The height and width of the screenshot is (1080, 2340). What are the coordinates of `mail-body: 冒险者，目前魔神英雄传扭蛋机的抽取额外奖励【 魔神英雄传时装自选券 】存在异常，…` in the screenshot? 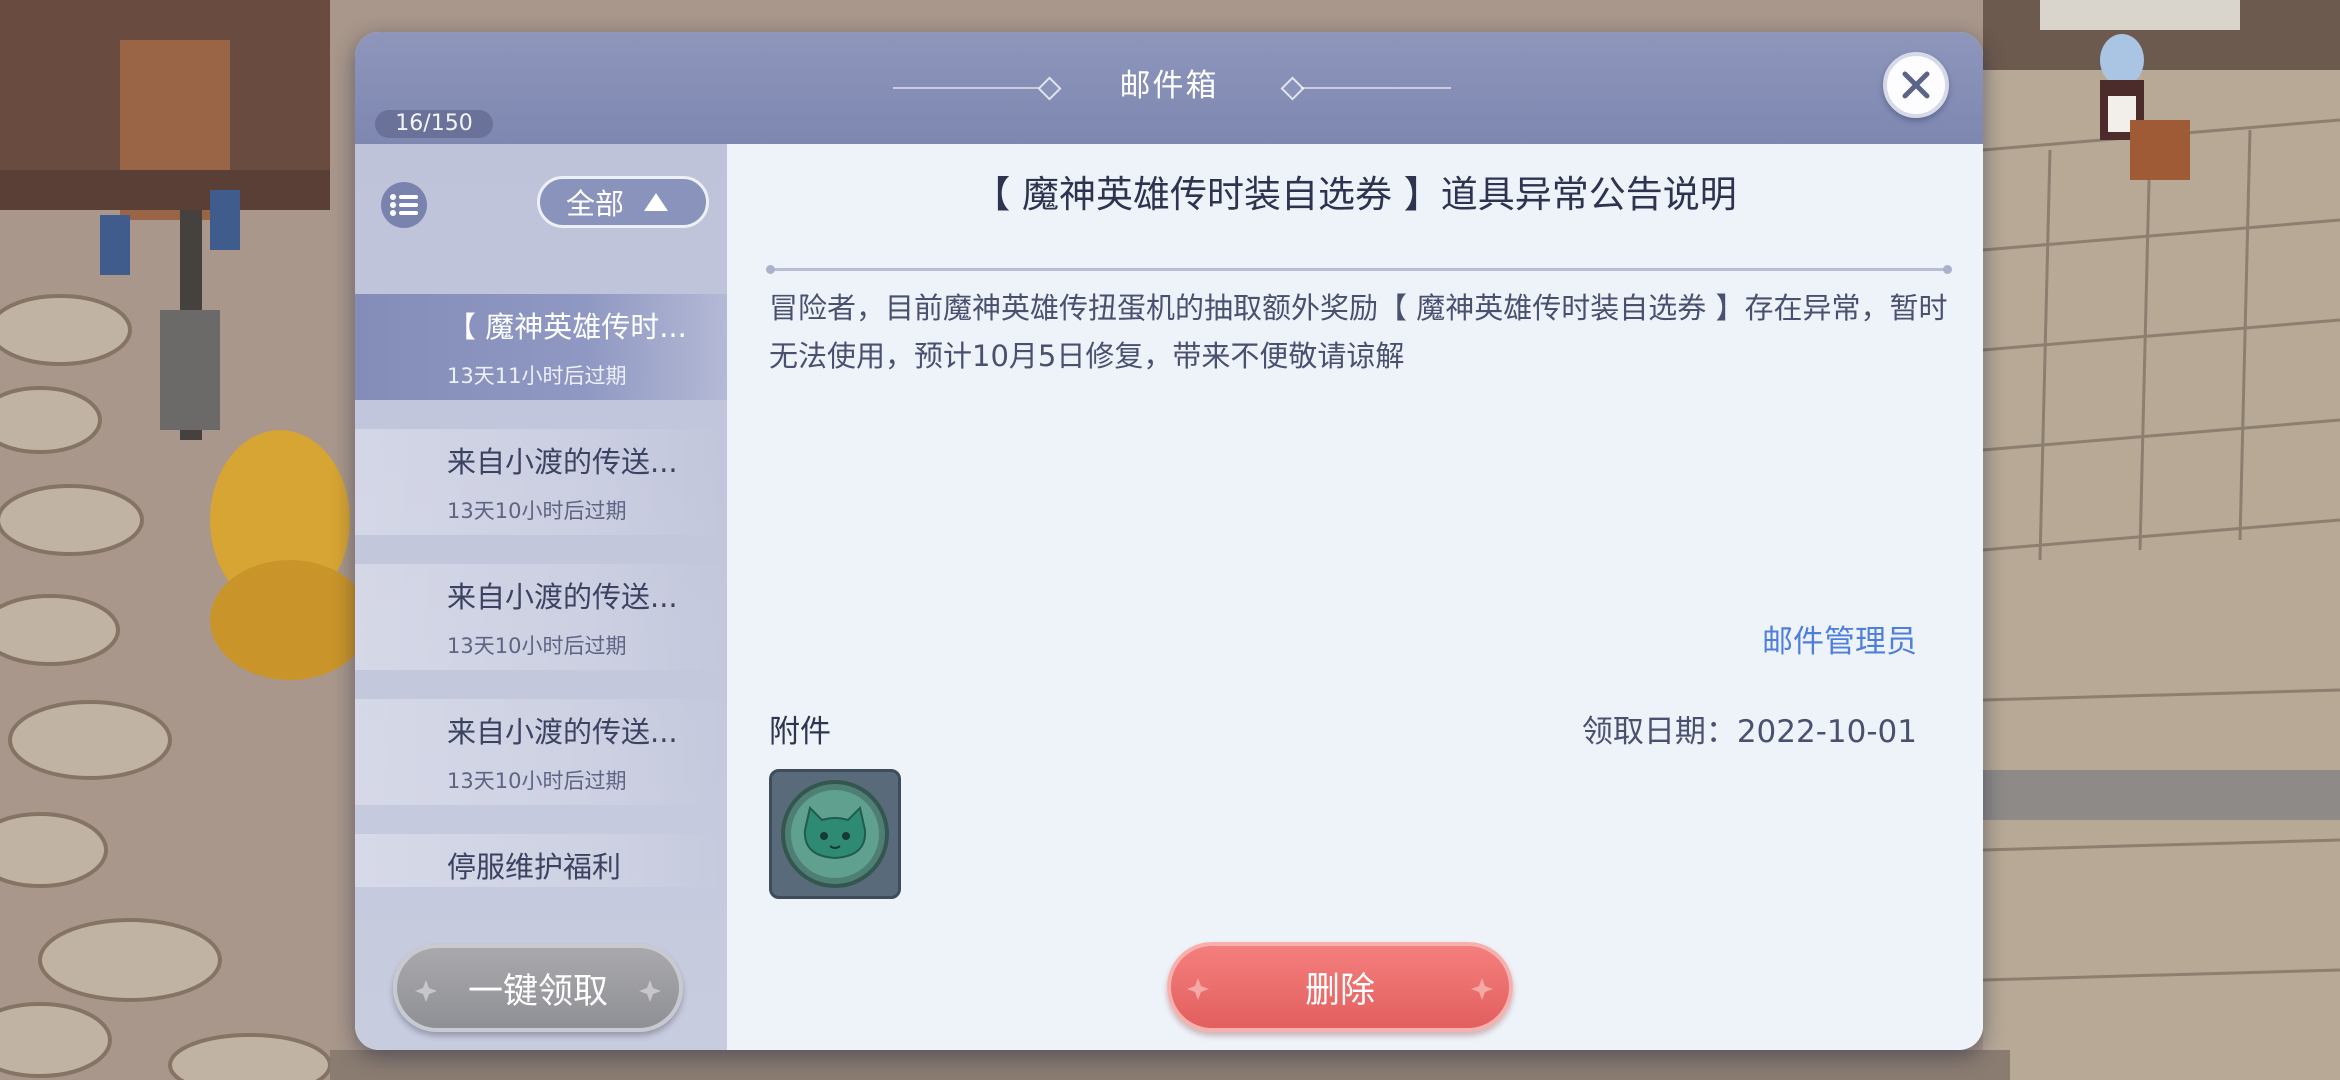 It's located at (1358, 332).